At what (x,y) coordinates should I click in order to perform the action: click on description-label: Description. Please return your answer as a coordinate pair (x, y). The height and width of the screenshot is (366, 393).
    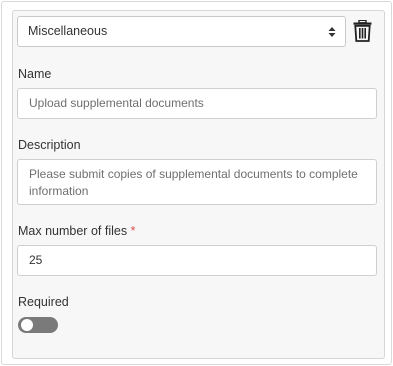
    Looking at the image, I should click on (49, 145).